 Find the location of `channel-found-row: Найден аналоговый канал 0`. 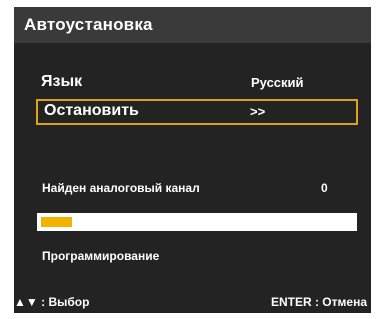

channel-found-row: Найден аналоговый канал 0 is located at coordinates (197, 190).